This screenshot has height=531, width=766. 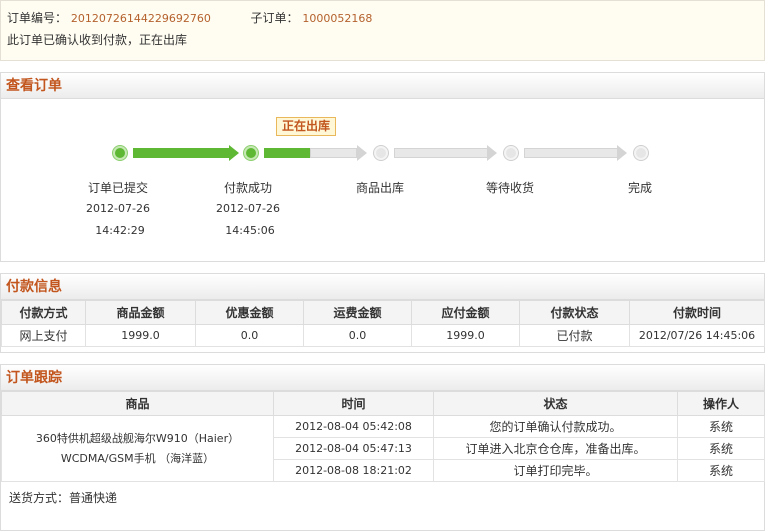 What do you see at coordinates (249, 335) in the screenshot?
I see `discount-amount: 0.0` at bounding box center [249, 335].